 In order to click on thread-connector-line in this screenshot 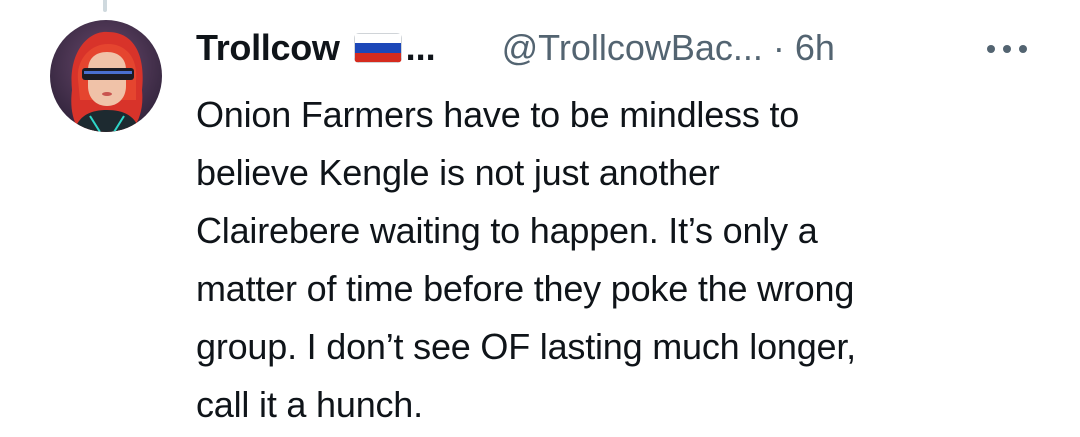, I will do `click(105, 6)`.